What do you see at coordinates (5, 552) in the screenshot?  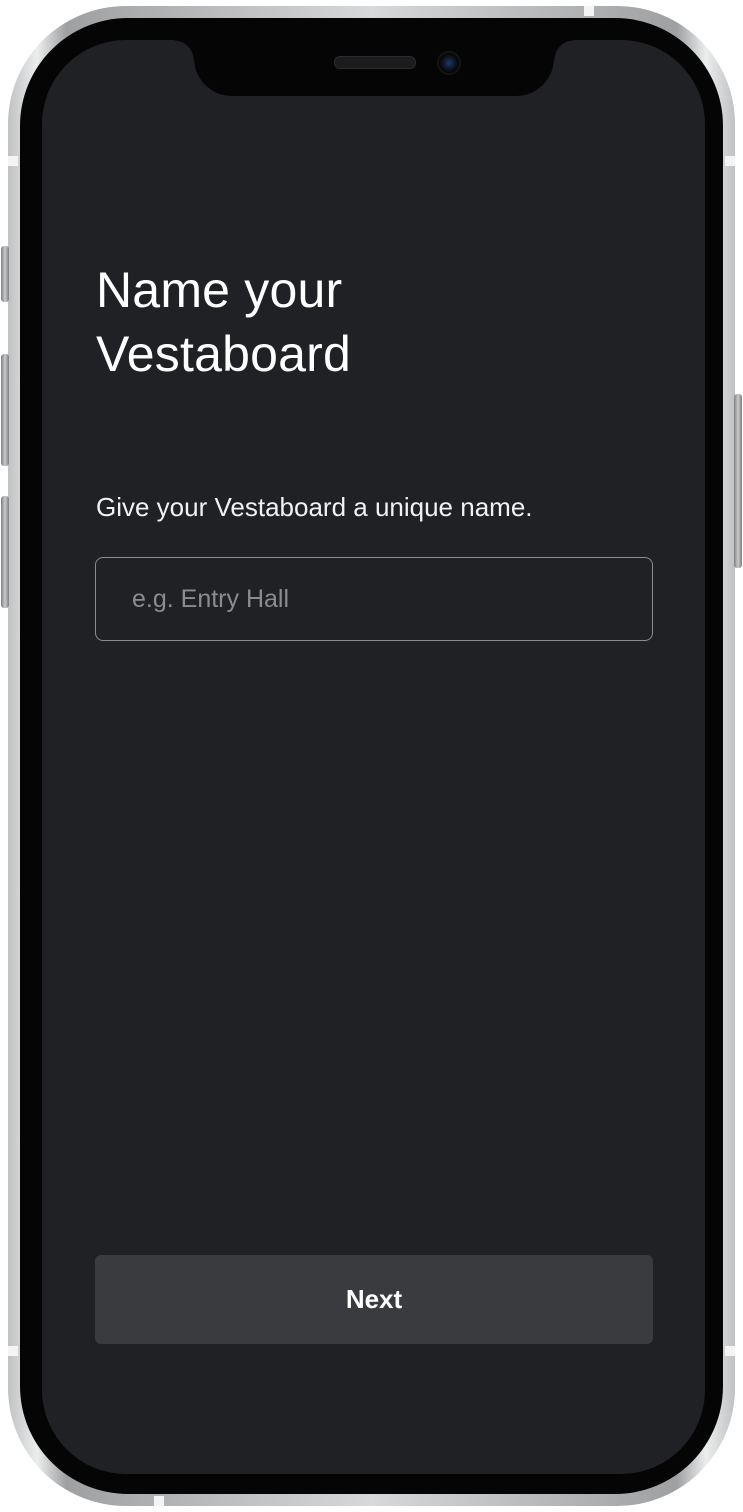 I see `volume-down-button` at bounding box center [5, 552].